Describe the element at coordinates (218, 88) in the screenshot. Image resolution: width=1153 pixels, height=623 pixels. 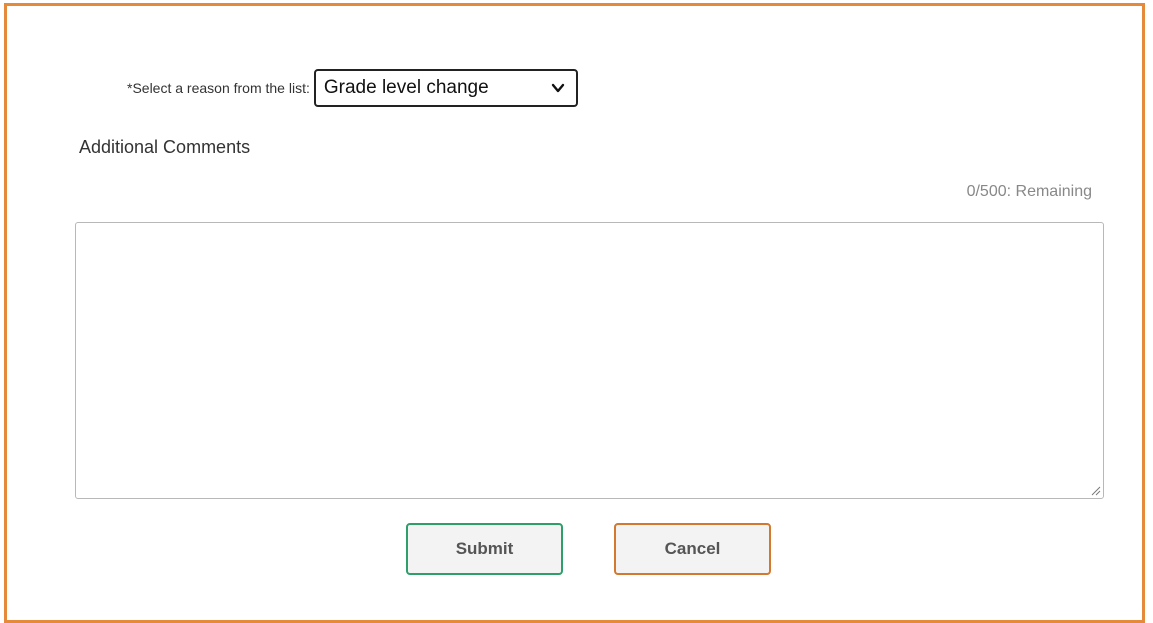
I see `reason-label: *Select a reason from the list:` at that location.